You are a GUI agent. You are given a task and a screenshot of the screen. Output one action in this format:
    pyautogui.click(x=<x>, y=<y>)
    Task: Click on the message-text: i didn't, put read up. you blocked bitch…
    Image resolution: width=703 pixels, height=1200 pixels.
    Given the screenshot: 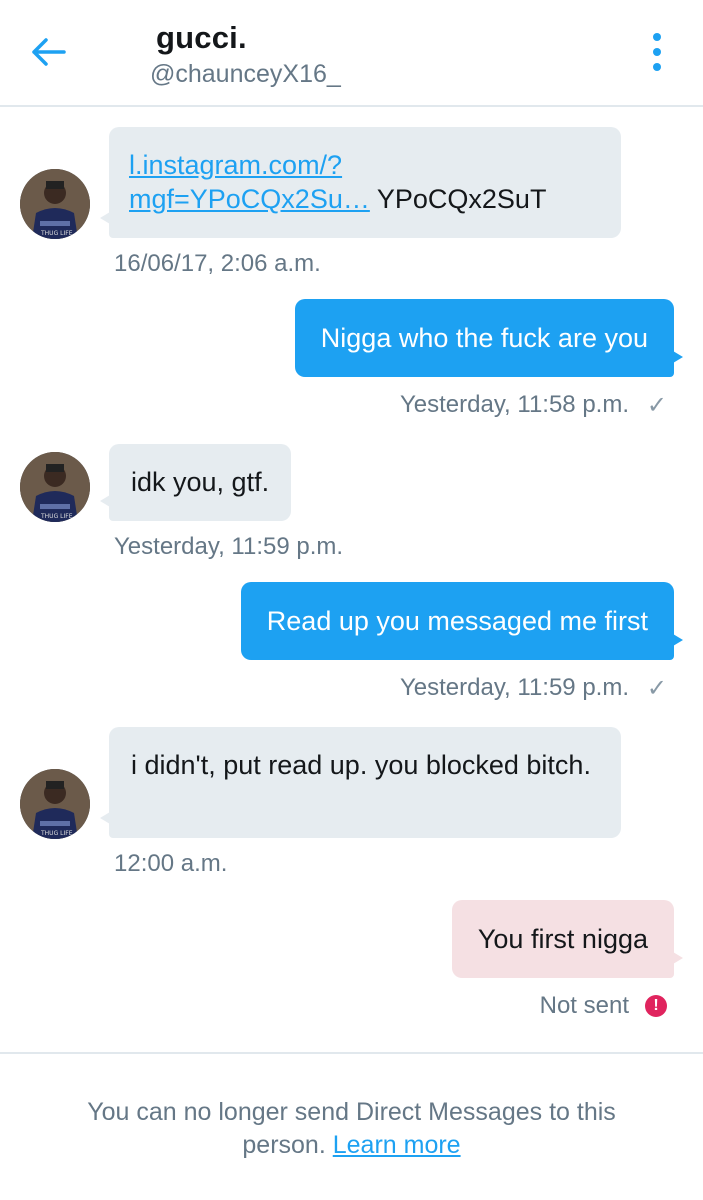 What is the action you would take?
    pyautogui.click(x=361, y=765)
    